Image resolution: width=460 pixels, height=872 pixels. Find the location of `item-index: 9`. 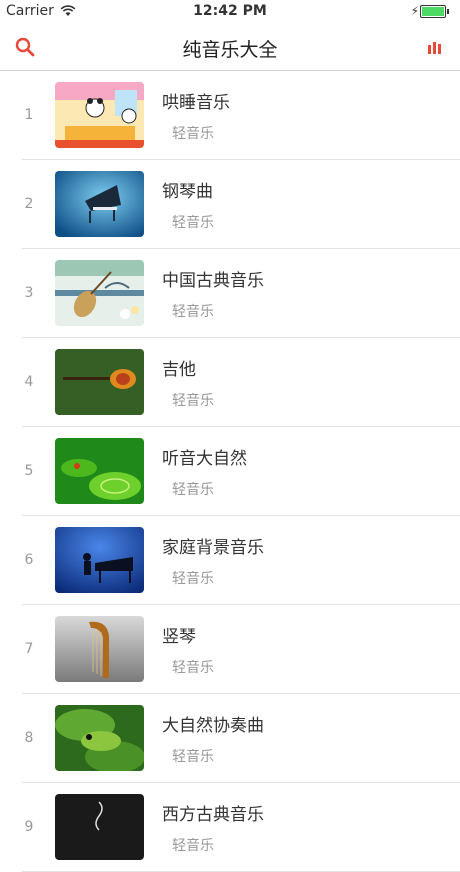

item-index: 9 is located at coordinates (29, 827).